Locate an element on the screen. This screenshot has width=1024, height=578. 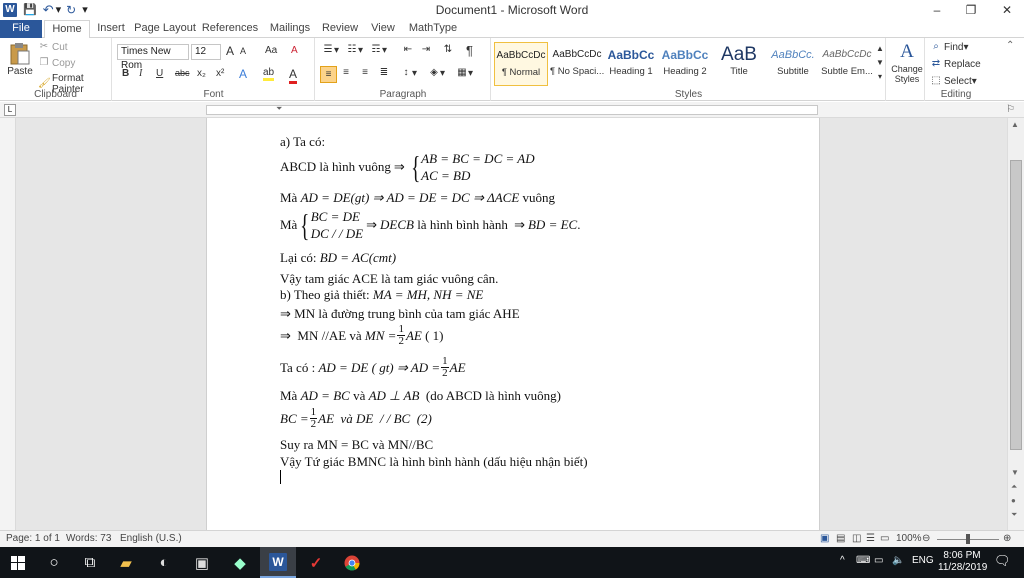
tab-references: References is located at coordinates (230, 29).